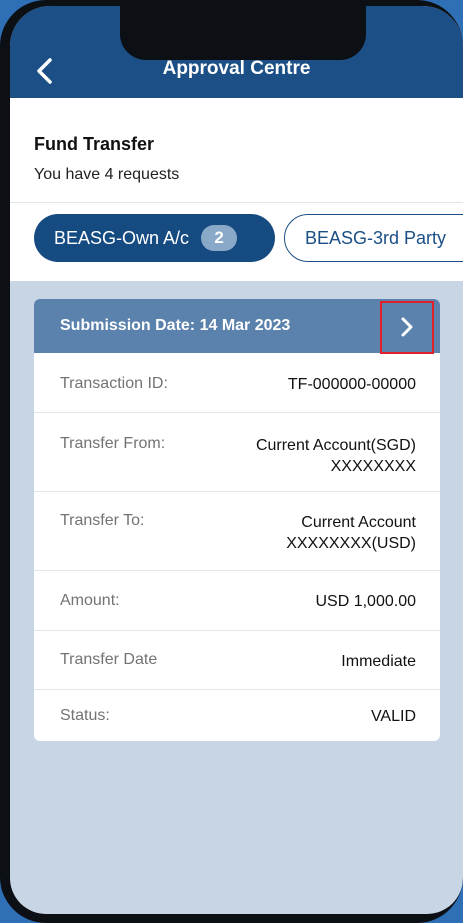 The image size is (463, 923). I want to click on transaction-id-value: TF-000000-00000, so click(351, 384).